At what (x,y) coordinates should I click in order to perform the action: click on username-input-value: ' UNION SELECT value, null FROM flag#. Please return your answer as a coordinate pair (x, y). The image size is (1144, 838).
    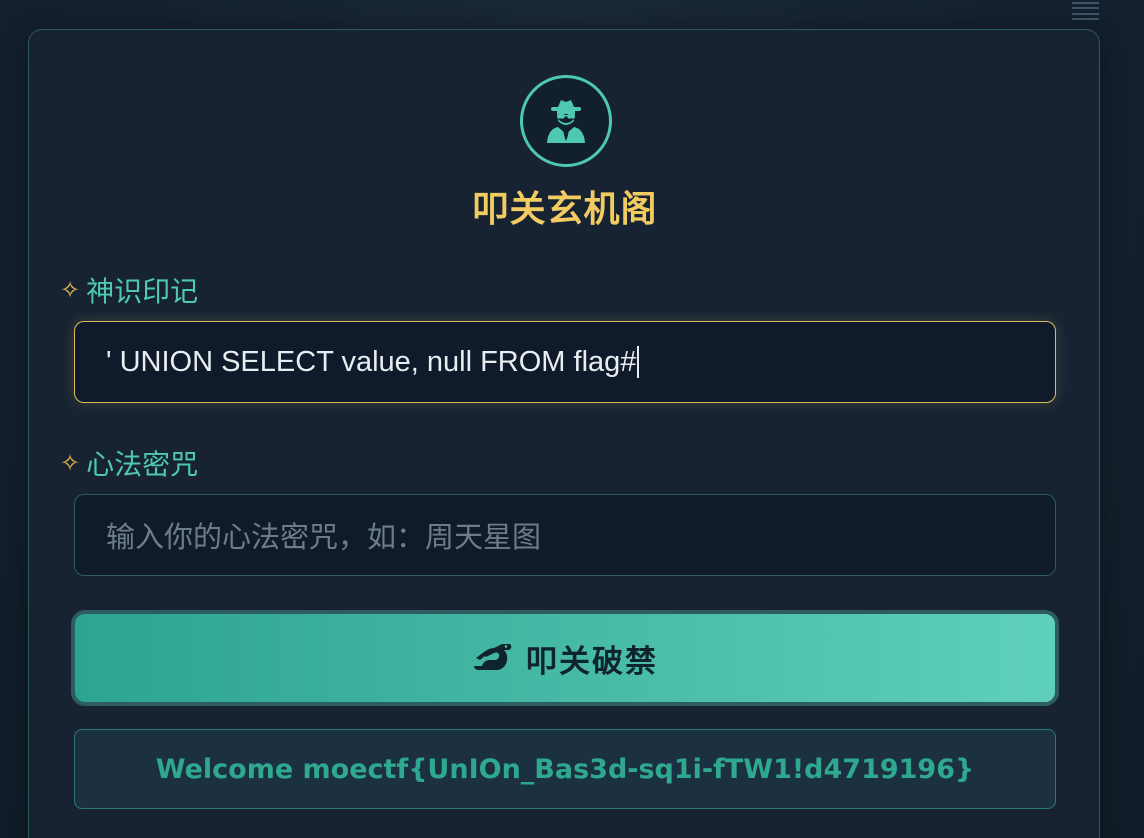
    Looking at the image, I should click on (371, 361).